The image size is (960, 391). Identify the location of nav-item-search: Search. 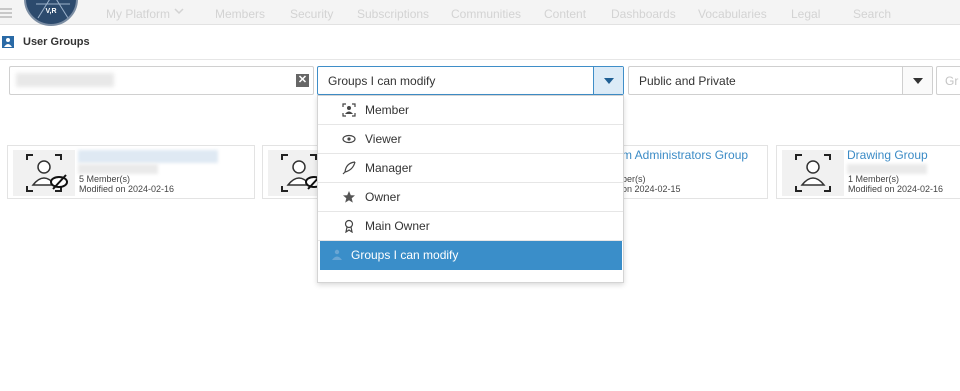
(872, 14).